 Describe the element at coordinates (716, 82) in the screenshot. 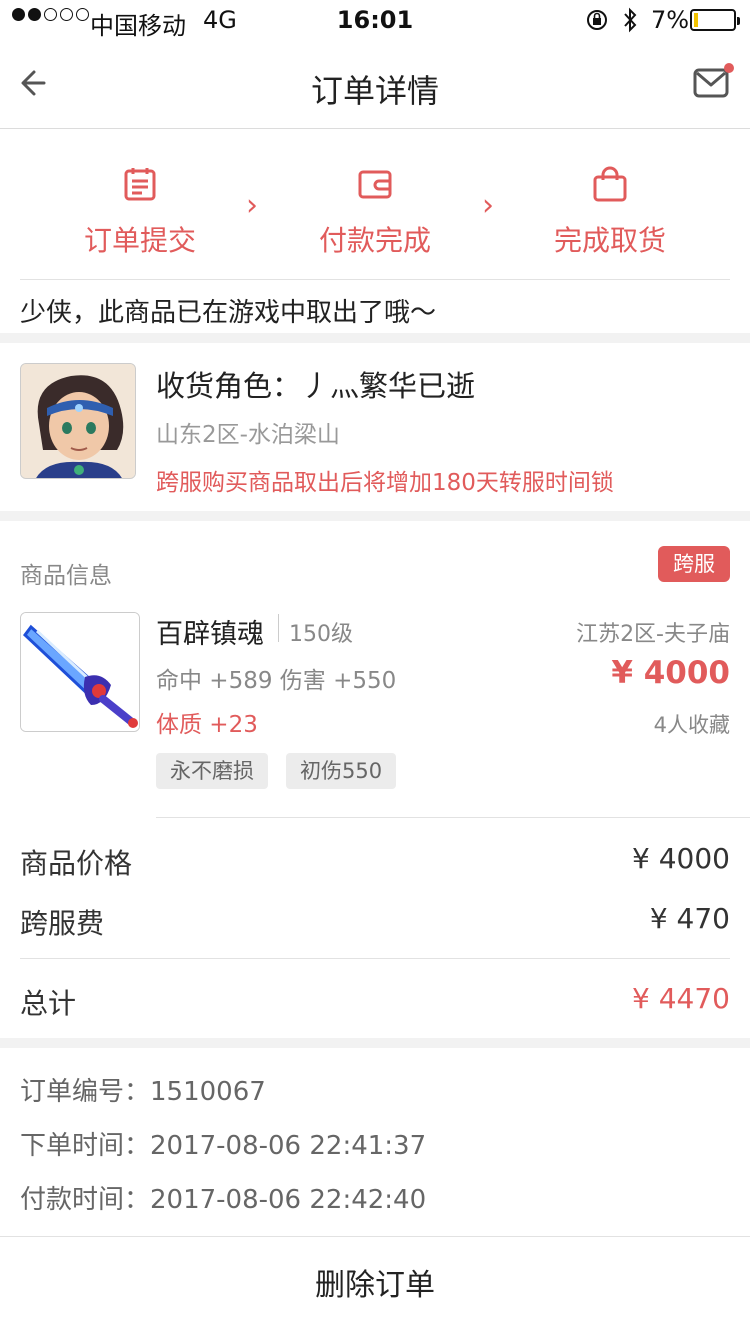

I see `message-icon` at that location.